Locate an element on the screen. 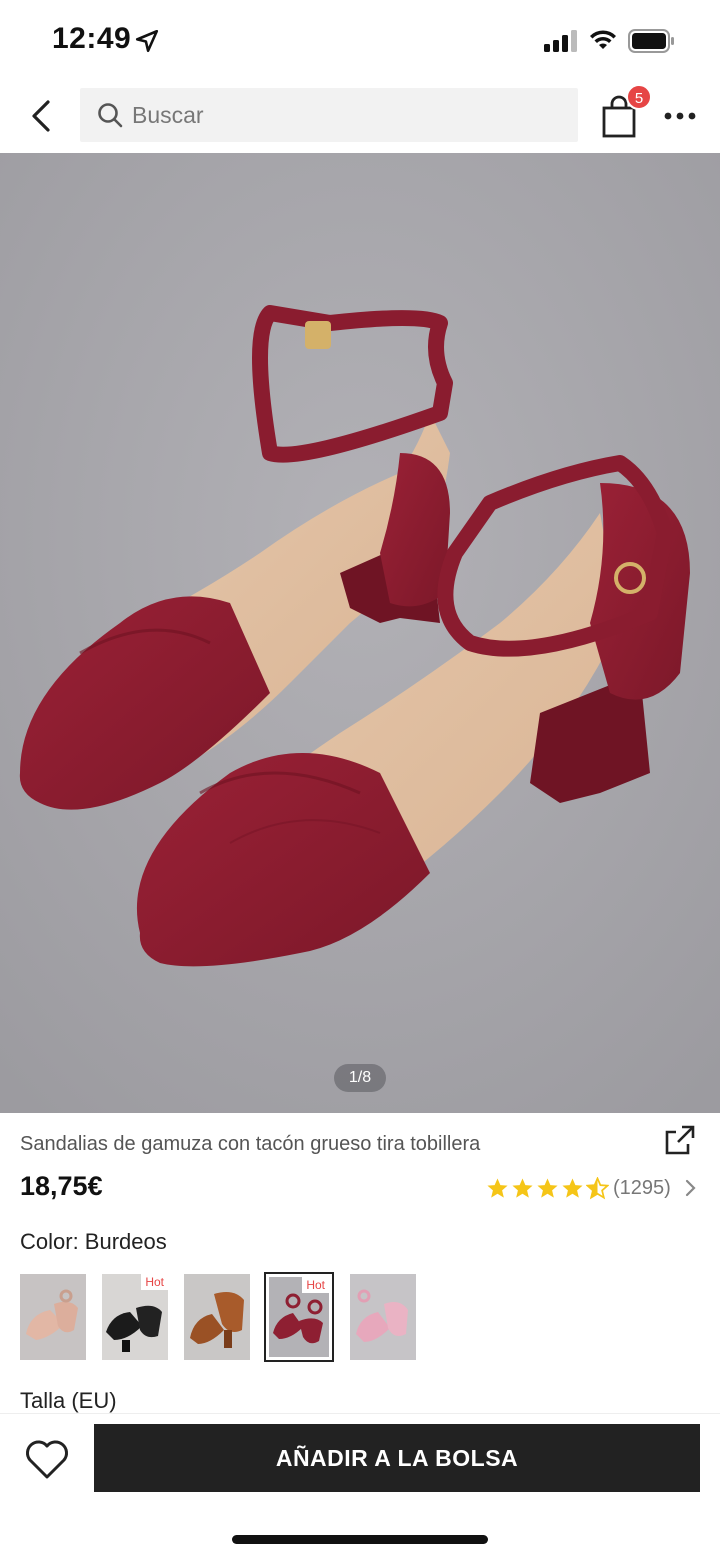 Image resolution: width=720 pixels, height=1557 pixels. color-swatch-nude is located at coordinates (53, 1317).